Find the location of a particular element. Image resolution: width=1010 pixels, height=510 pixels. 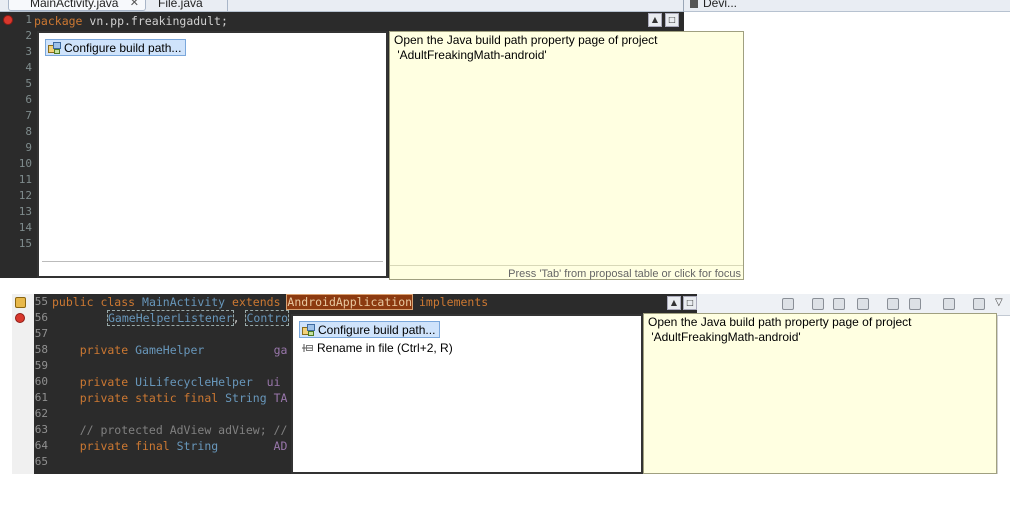

tab-main-activity: MainActivity.java ✕ is located at coordinates (77, 5).